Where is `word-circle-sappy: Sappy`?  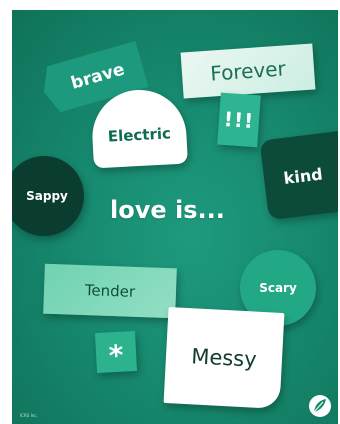 word-circle-sappy: Sappy is located at coordinates (48, 196).